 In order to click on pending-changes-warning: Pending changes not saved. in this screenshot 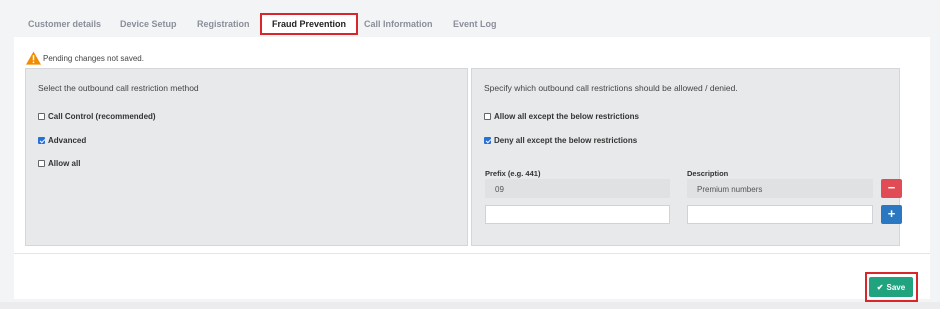, I will do `click(85, 58)`.